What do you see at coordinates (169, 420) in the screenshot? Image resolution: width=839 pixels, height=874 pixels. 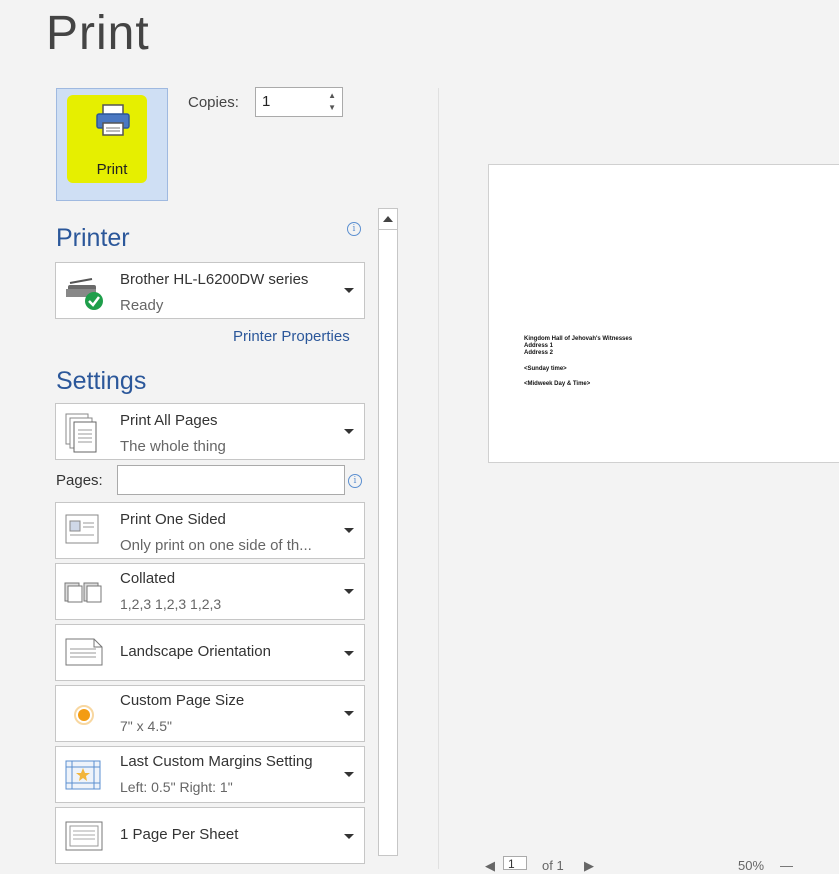 I see `print-range-title: Print All Pages` at bounding box center [169, 420].